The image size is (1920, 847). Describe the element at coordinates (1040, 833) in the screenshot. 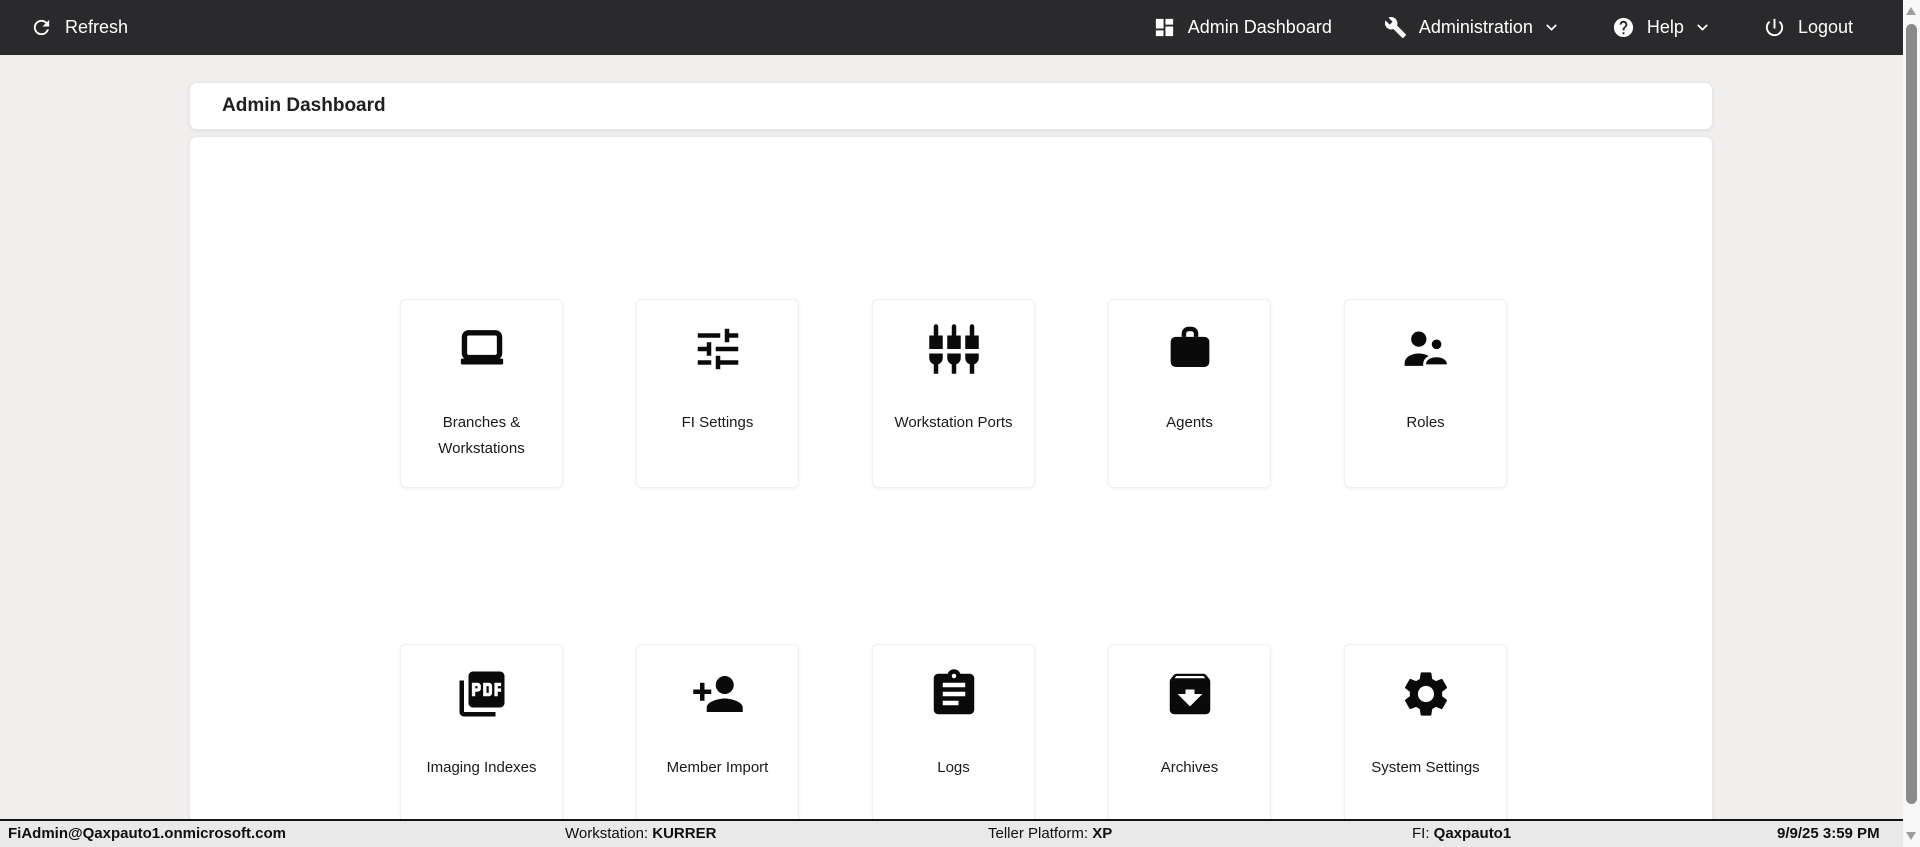

I see `status-platform-label: Teller Platform:` at that location.